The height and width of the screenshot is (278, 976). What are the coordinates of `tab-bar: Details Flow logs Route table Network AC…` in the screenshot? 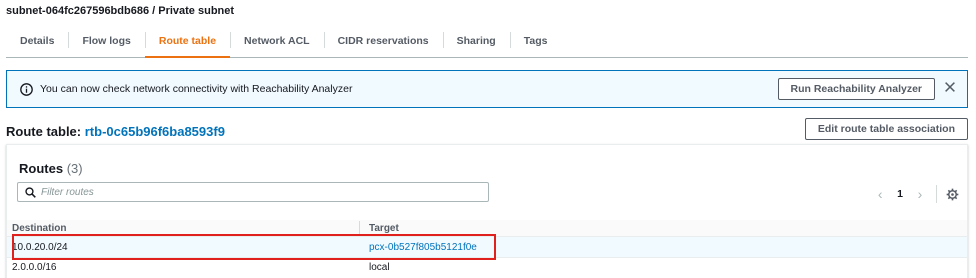 It's located at (487, 41).